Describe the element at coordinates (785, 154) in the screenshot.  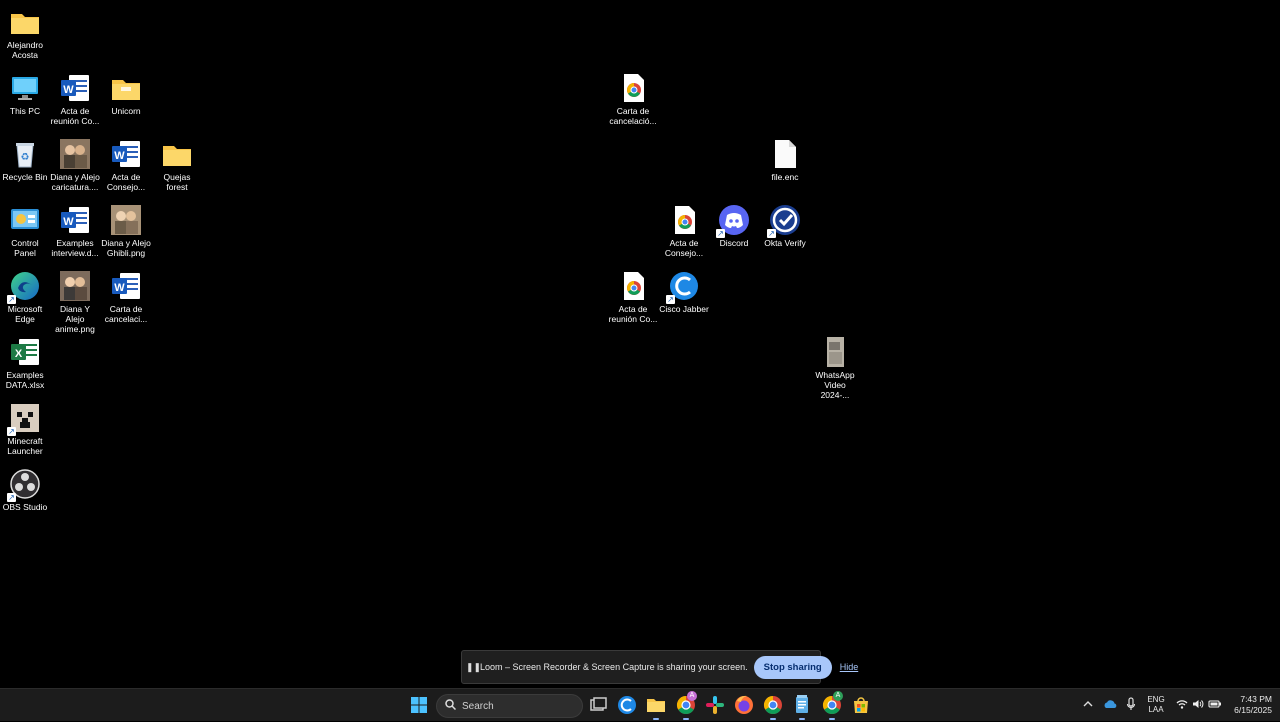
I see `blank-file-icon` at that location.